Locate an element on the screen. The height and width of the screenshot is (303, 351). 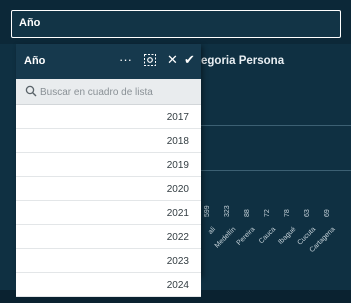
search-icon is located at coordinates (31, 91).